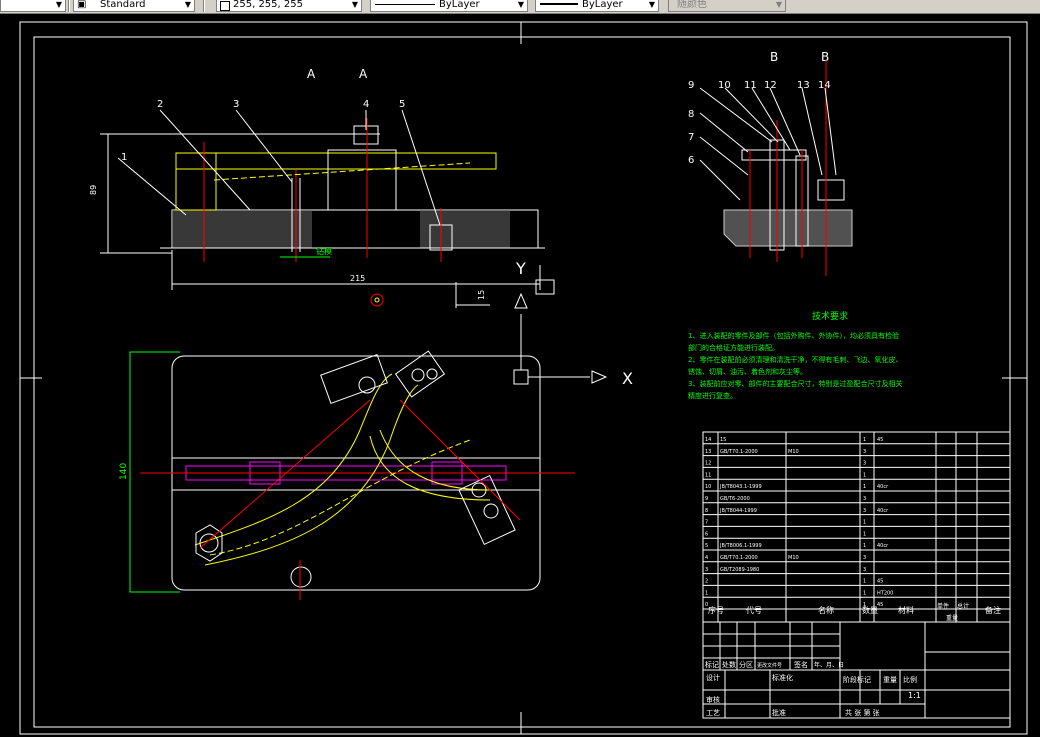 This screenshot has height=737, width=1040. Describe the element at coordinates (880, 582) in the screenshot. I see `bom-cell: 45` at that location.